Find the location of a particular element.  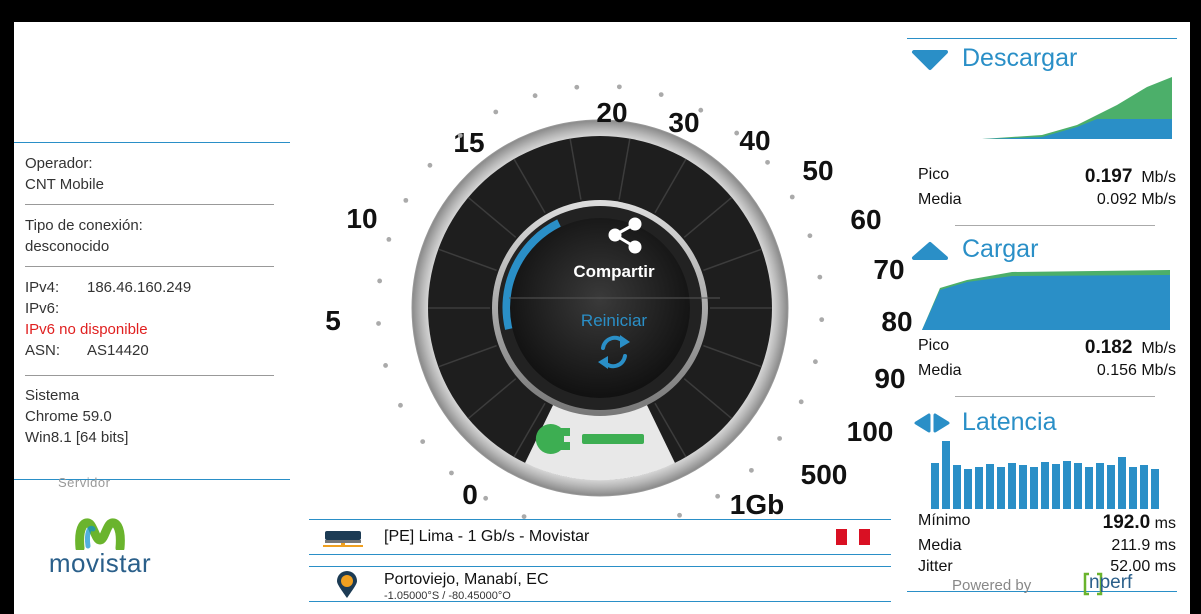

download-graph is located at coordinates (1077, 108).